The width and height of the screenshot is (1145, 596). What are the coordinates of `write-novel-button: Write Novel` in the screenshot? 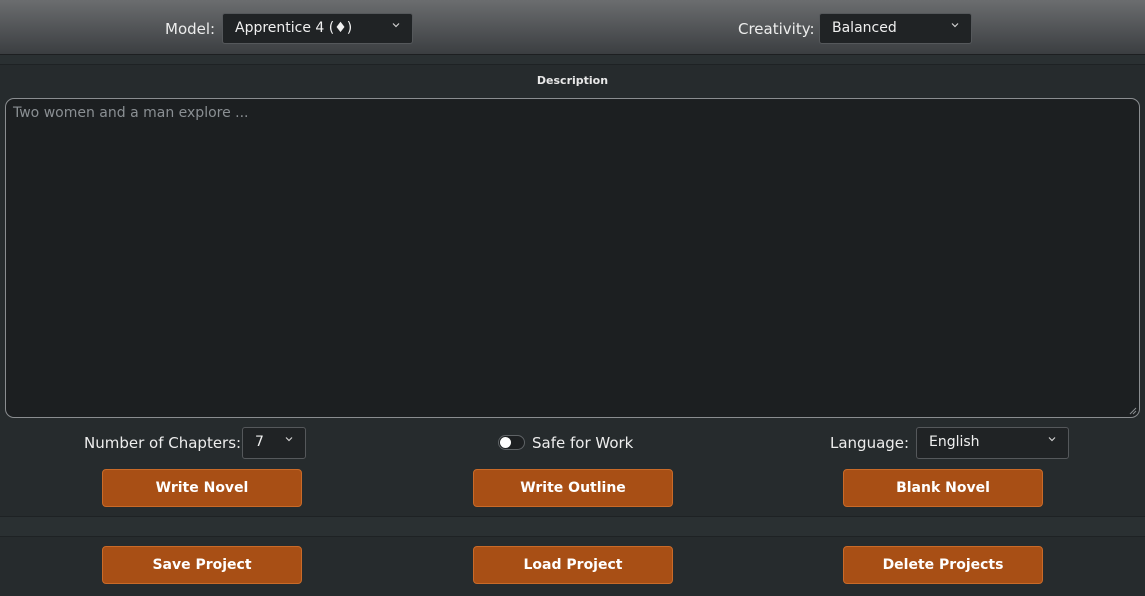 It's located at (202, 488).